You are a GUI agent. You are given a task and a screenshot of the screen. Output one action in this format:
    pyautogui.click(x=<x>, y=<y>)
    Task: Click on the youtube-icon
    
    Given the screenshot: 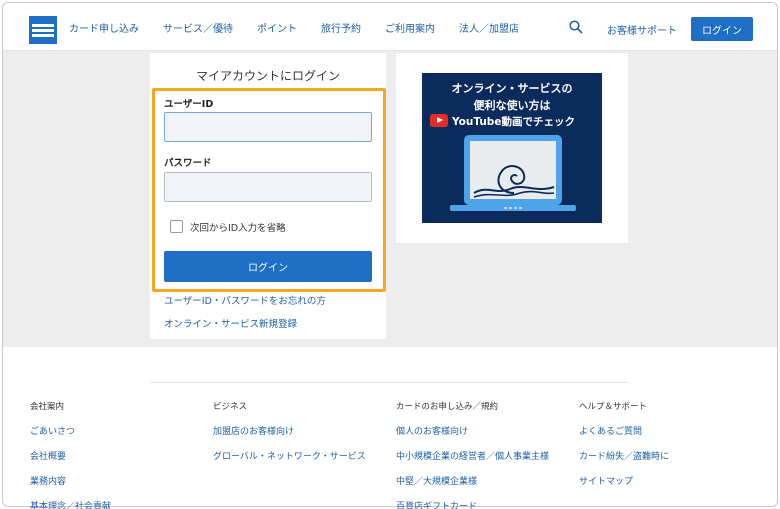 What is the action you would take?
    pyautogui.click(x=439, y=120)
    